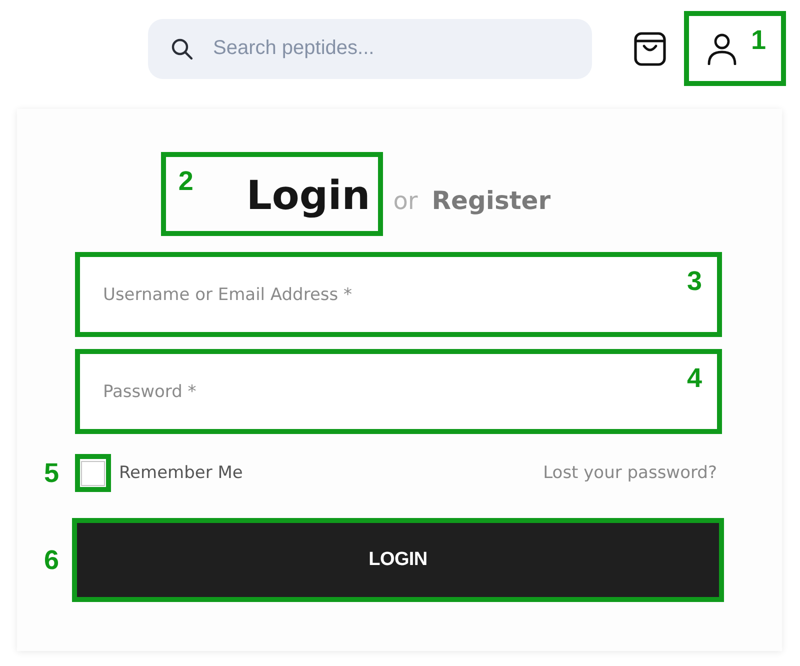  What do you see at coordinates (491, 200) in the screenshot?
I see `register-link: Register` at bounding box center [491, 200].